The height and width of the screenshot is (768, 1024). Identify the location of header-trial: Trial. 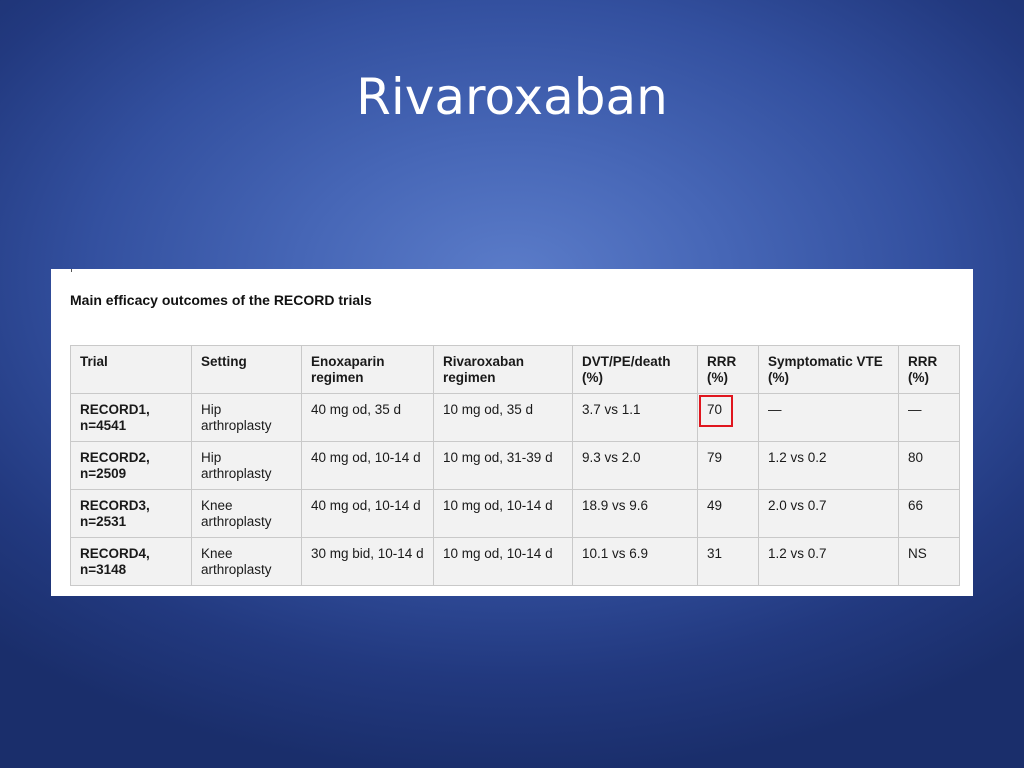
(131, 369).